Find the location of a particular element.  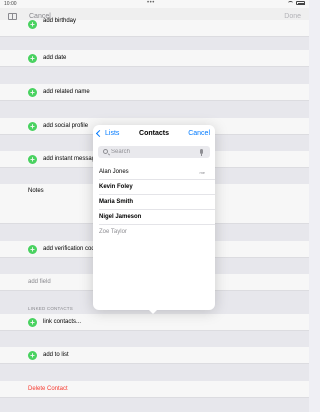

status-bar: 10:00 ••• is located at coordinates (154, 4).